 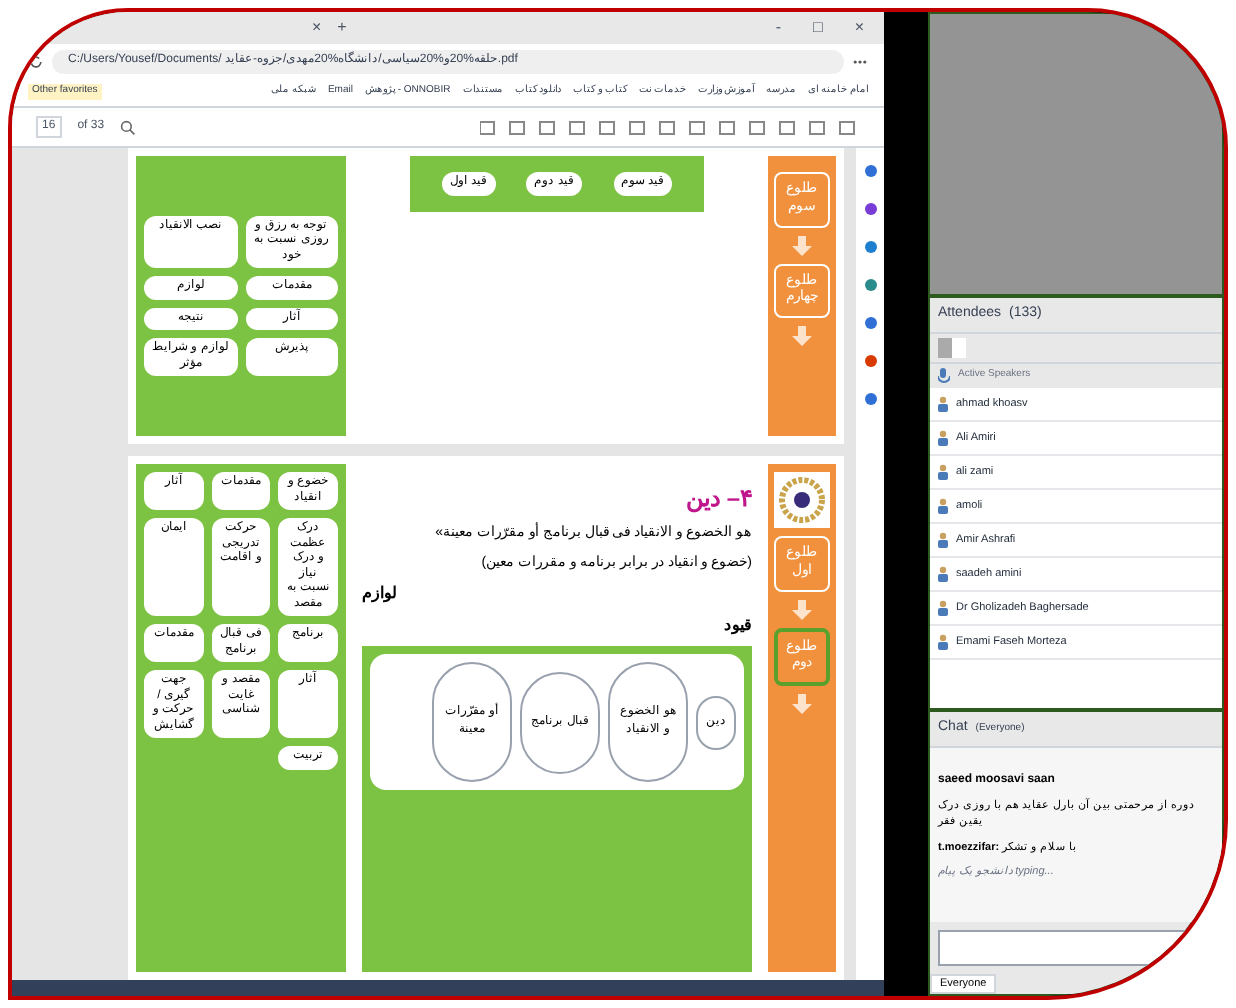 I want to click on section-heading: ۴– دین, so click(x=718, y=499).